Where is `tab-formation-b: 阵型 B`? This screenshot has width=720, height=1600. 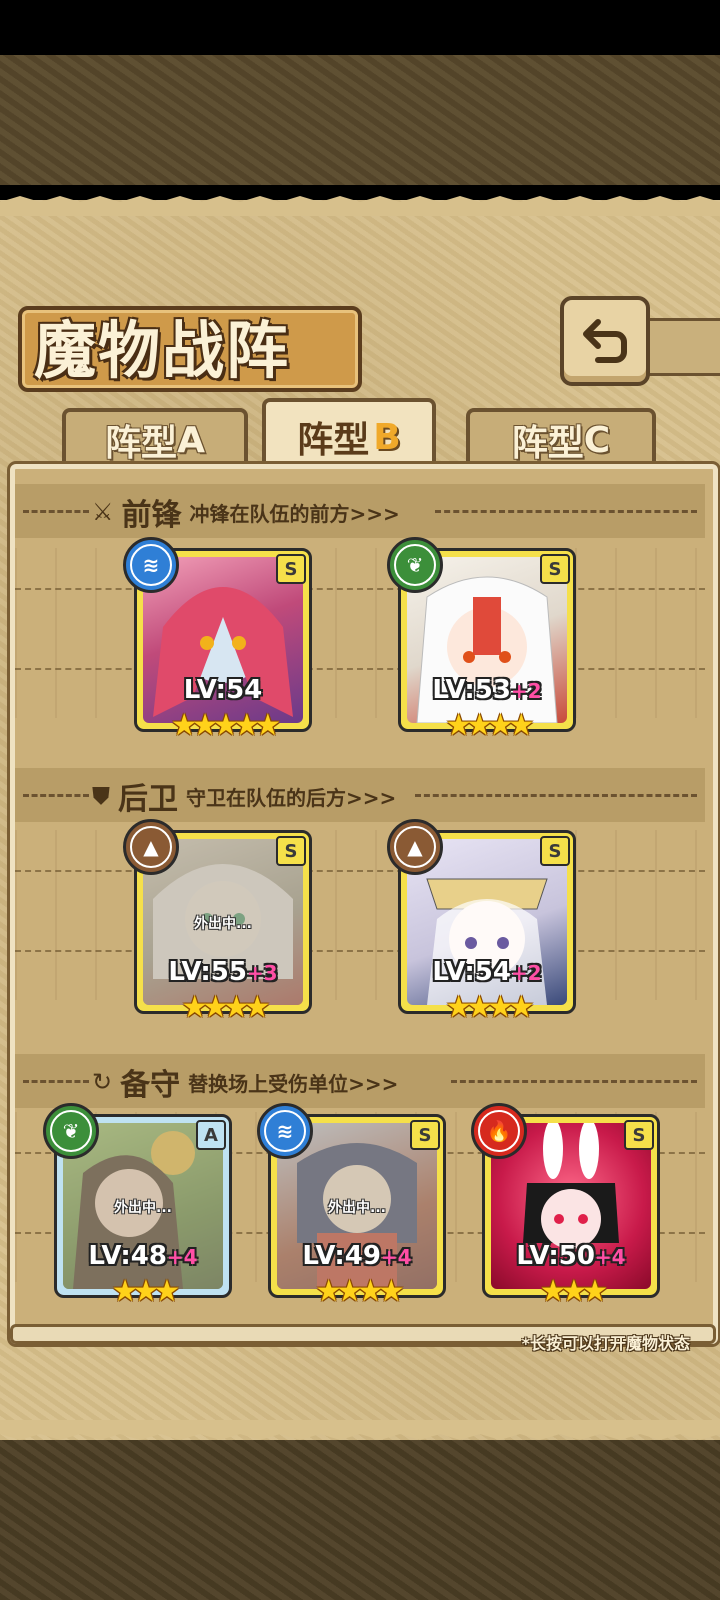 tab-formation-b: 阵型 B is located at coordinates (349, 435).